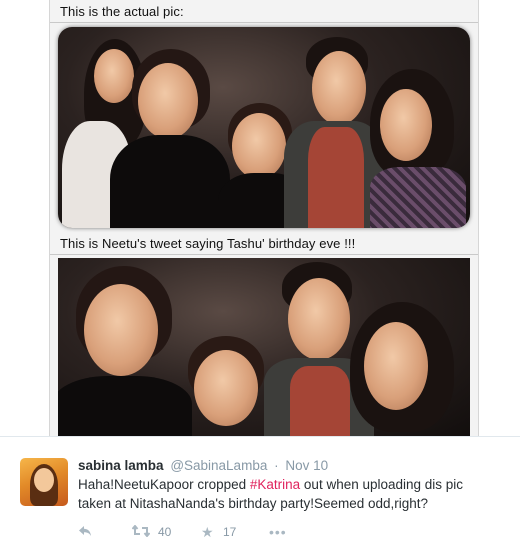 The image size is (520, 559). Describe the element at coordinates (275, 484) in the screenshot. I see `hashtag-link: #Katrina` at that location.